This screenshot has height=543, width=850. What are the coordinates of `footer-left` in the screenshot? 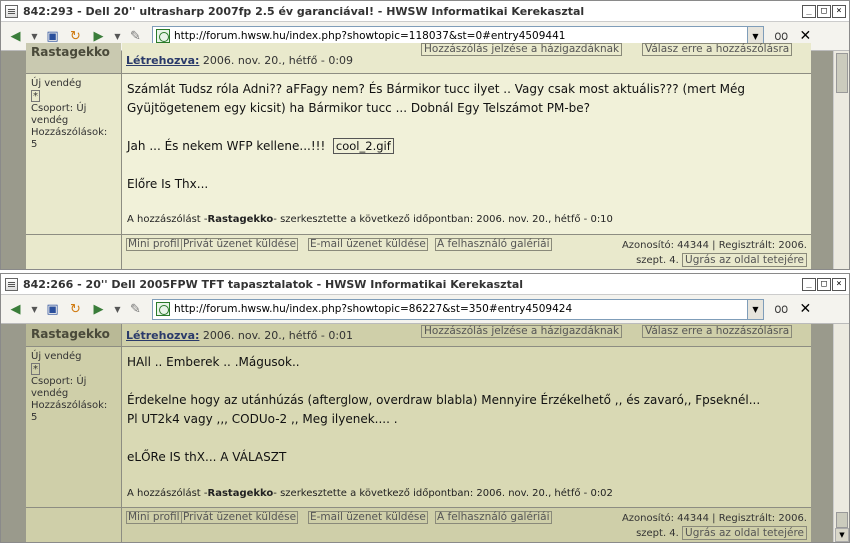 It's located at (73, 525).